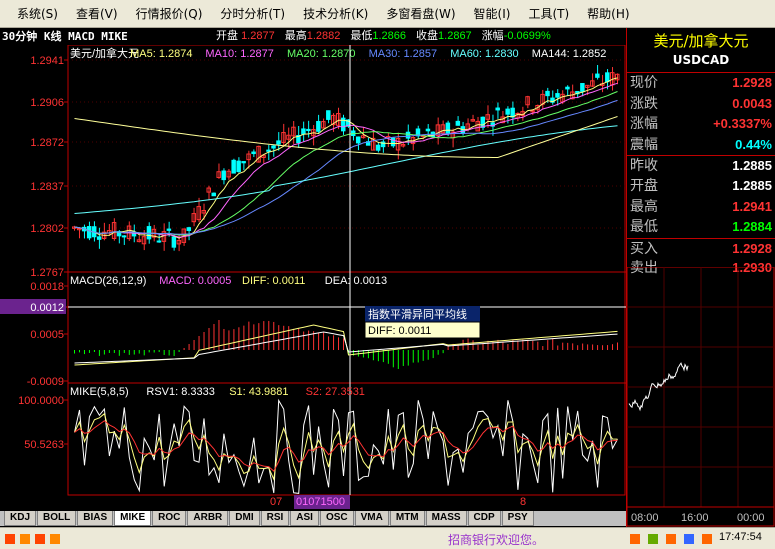 Image resolution: width=775 pixels, height=549 pixels. What do you see at coordinates (701, 165) in the screenshot?
I see `quote-row: 昨收 1.2885` at bounding box center [701, 165].